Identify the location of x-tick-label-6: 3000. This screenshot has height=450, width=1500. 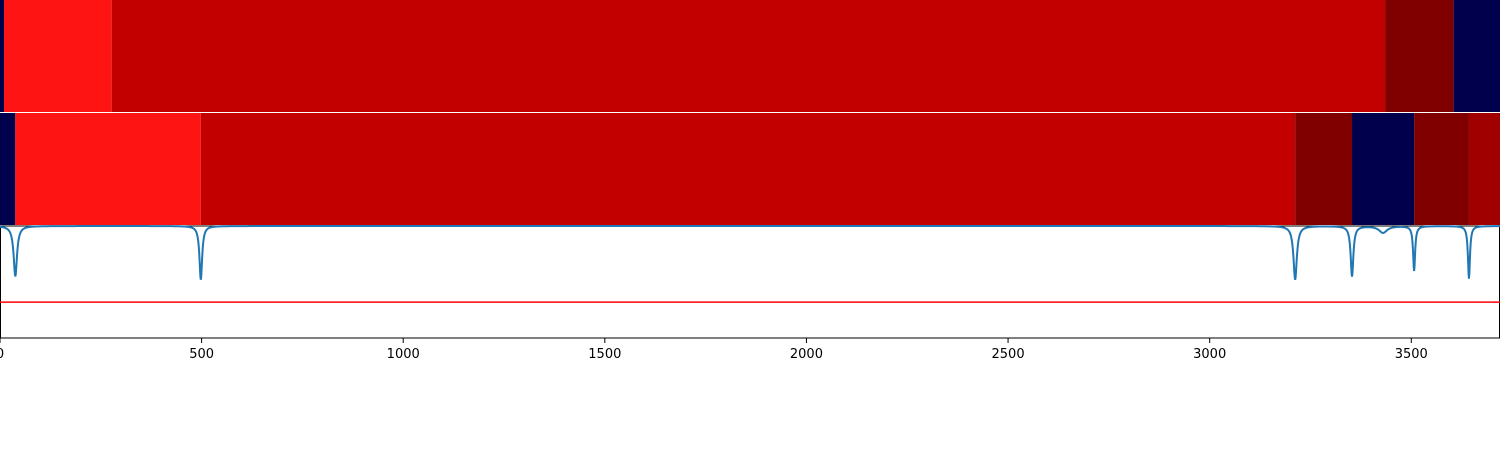
(1209, 354).